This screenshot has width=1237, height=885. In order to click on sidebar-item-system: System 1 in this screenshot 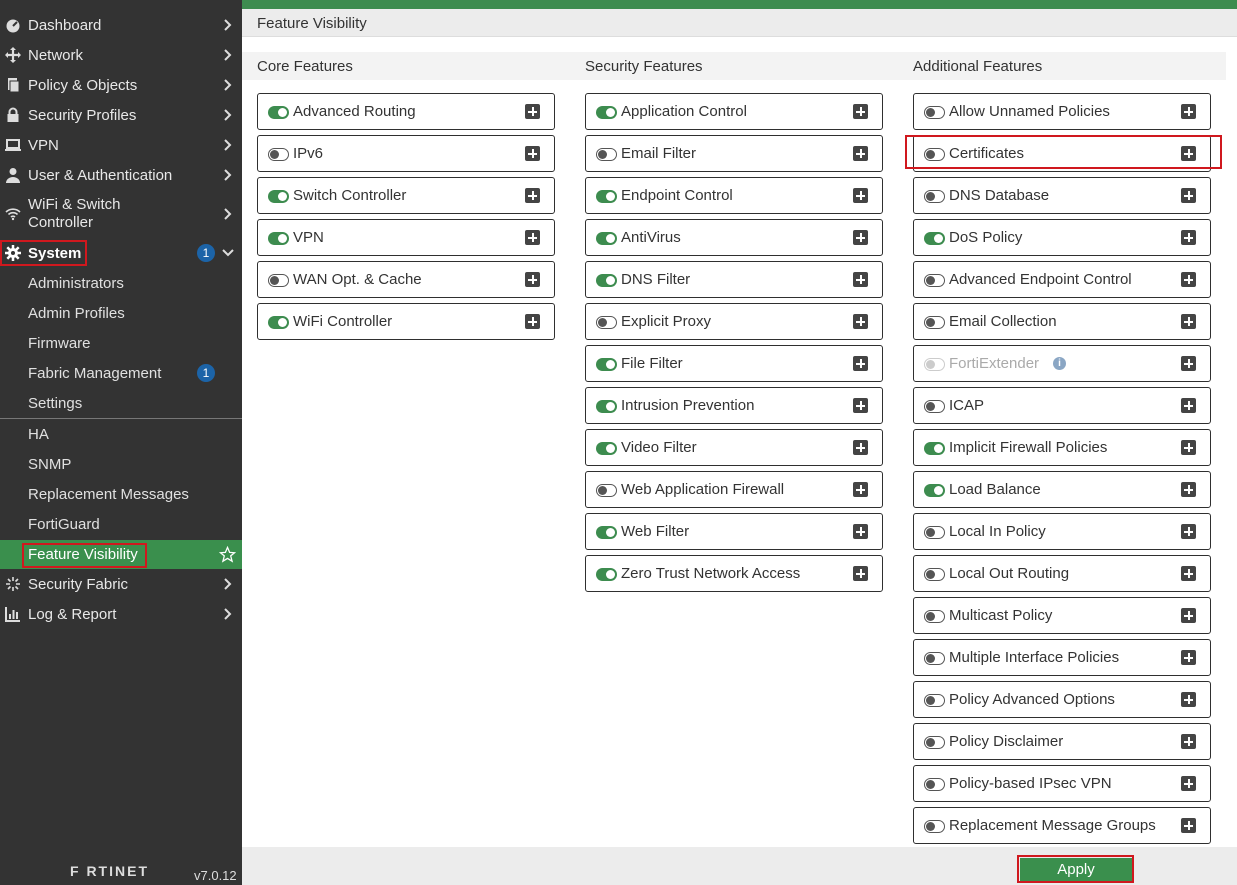, I will do `click(121, 253)`.